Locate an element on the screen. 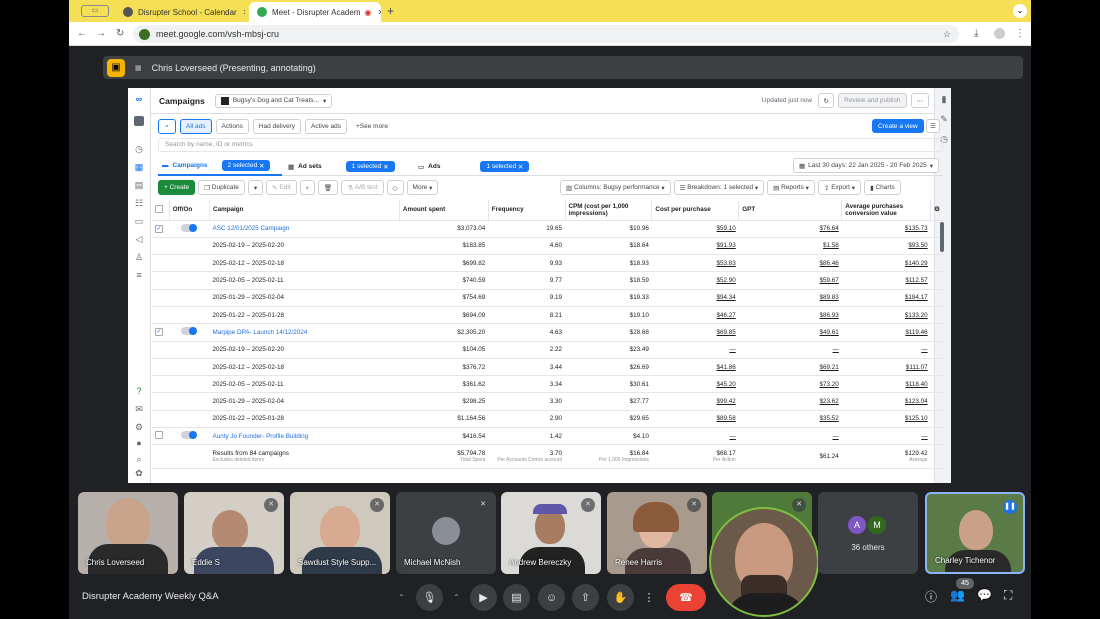 The width and height of the screenshot is (1100, 619). people-icon: ♙ is located at coordinates (139, 257).